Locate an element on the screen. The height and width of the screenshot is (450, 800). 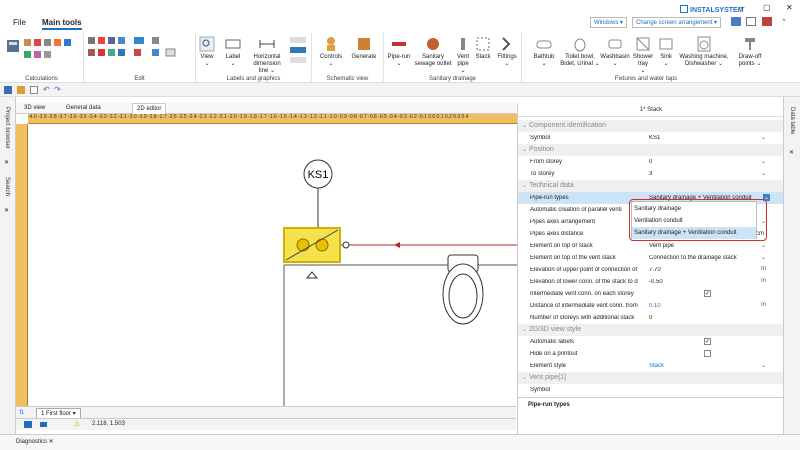
grid-icon is located at coordinates (28, 424).